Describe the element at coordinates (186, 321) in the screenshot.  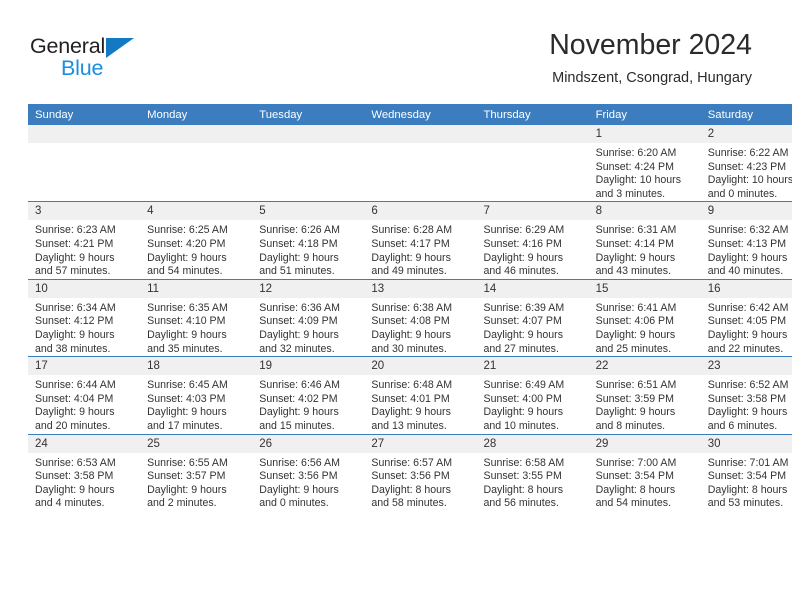
I see `day-info-line: Sunset: 4:10 PM` at that location.